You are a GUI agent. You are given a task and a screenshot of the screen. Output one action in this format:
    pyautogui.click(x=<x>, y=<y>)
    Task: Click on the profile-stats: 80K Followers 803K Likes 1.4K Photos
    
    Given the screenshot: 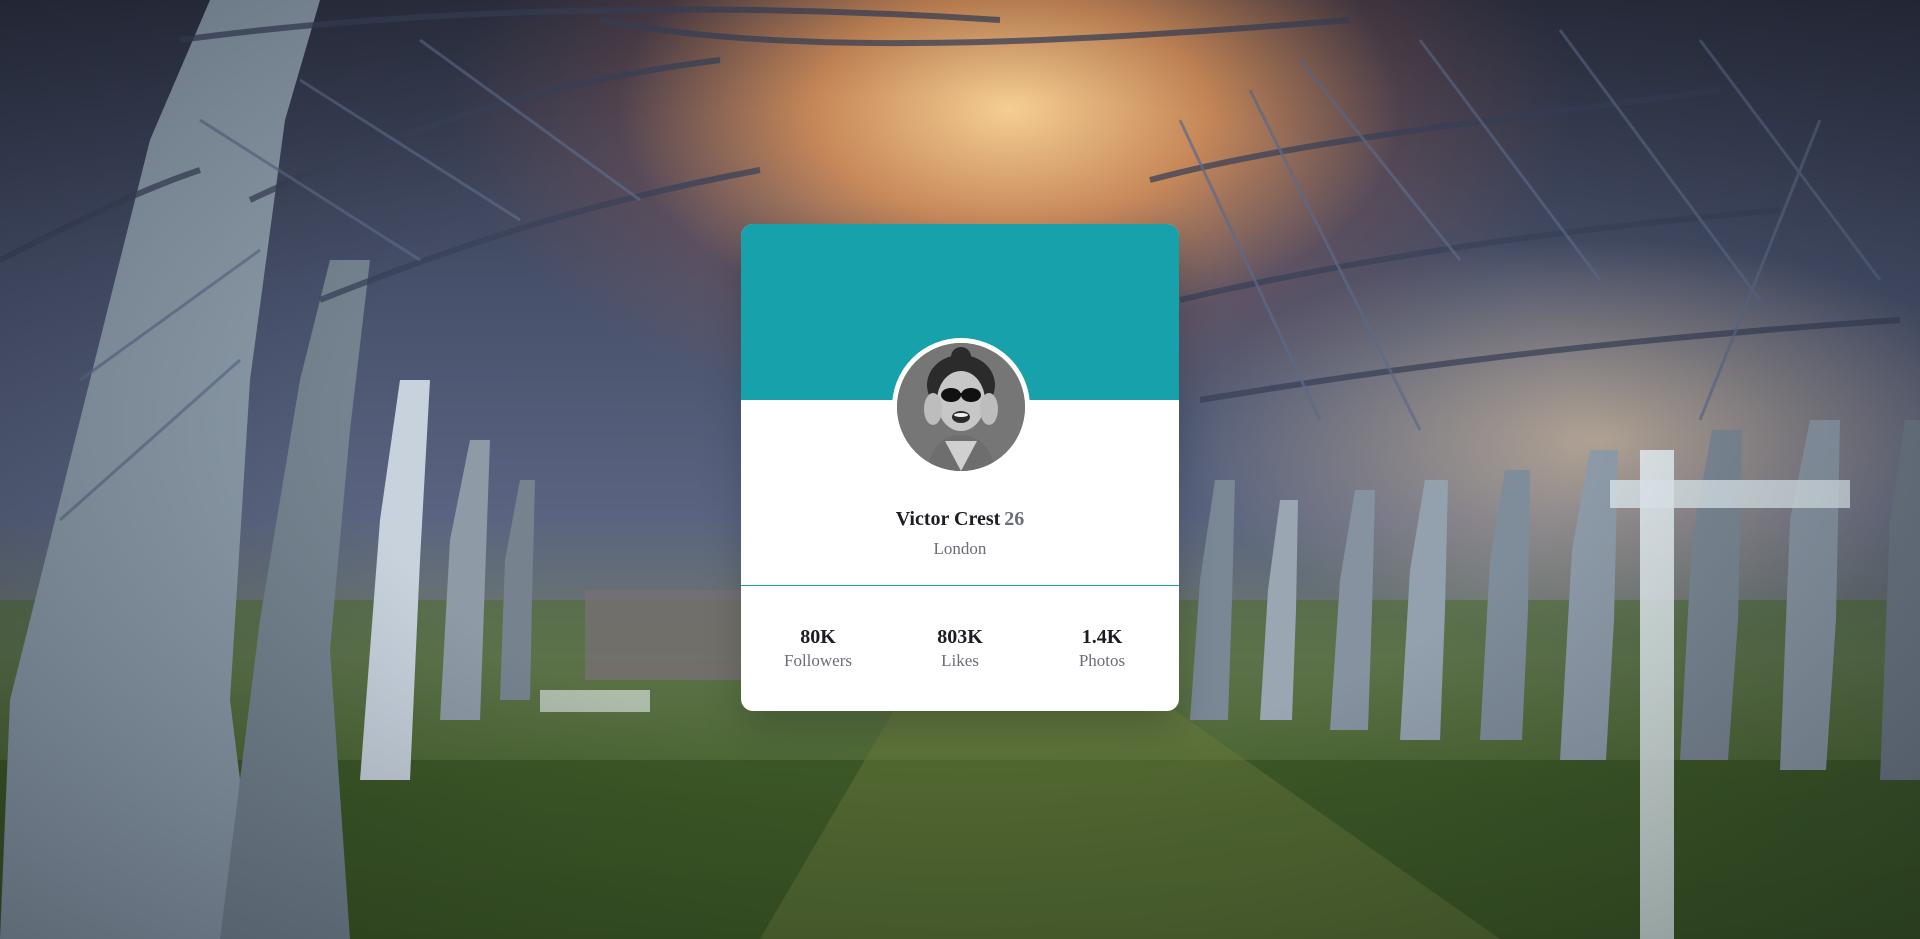 What is the action you would take?
    pyautogui.click(x=960, y=655)
    